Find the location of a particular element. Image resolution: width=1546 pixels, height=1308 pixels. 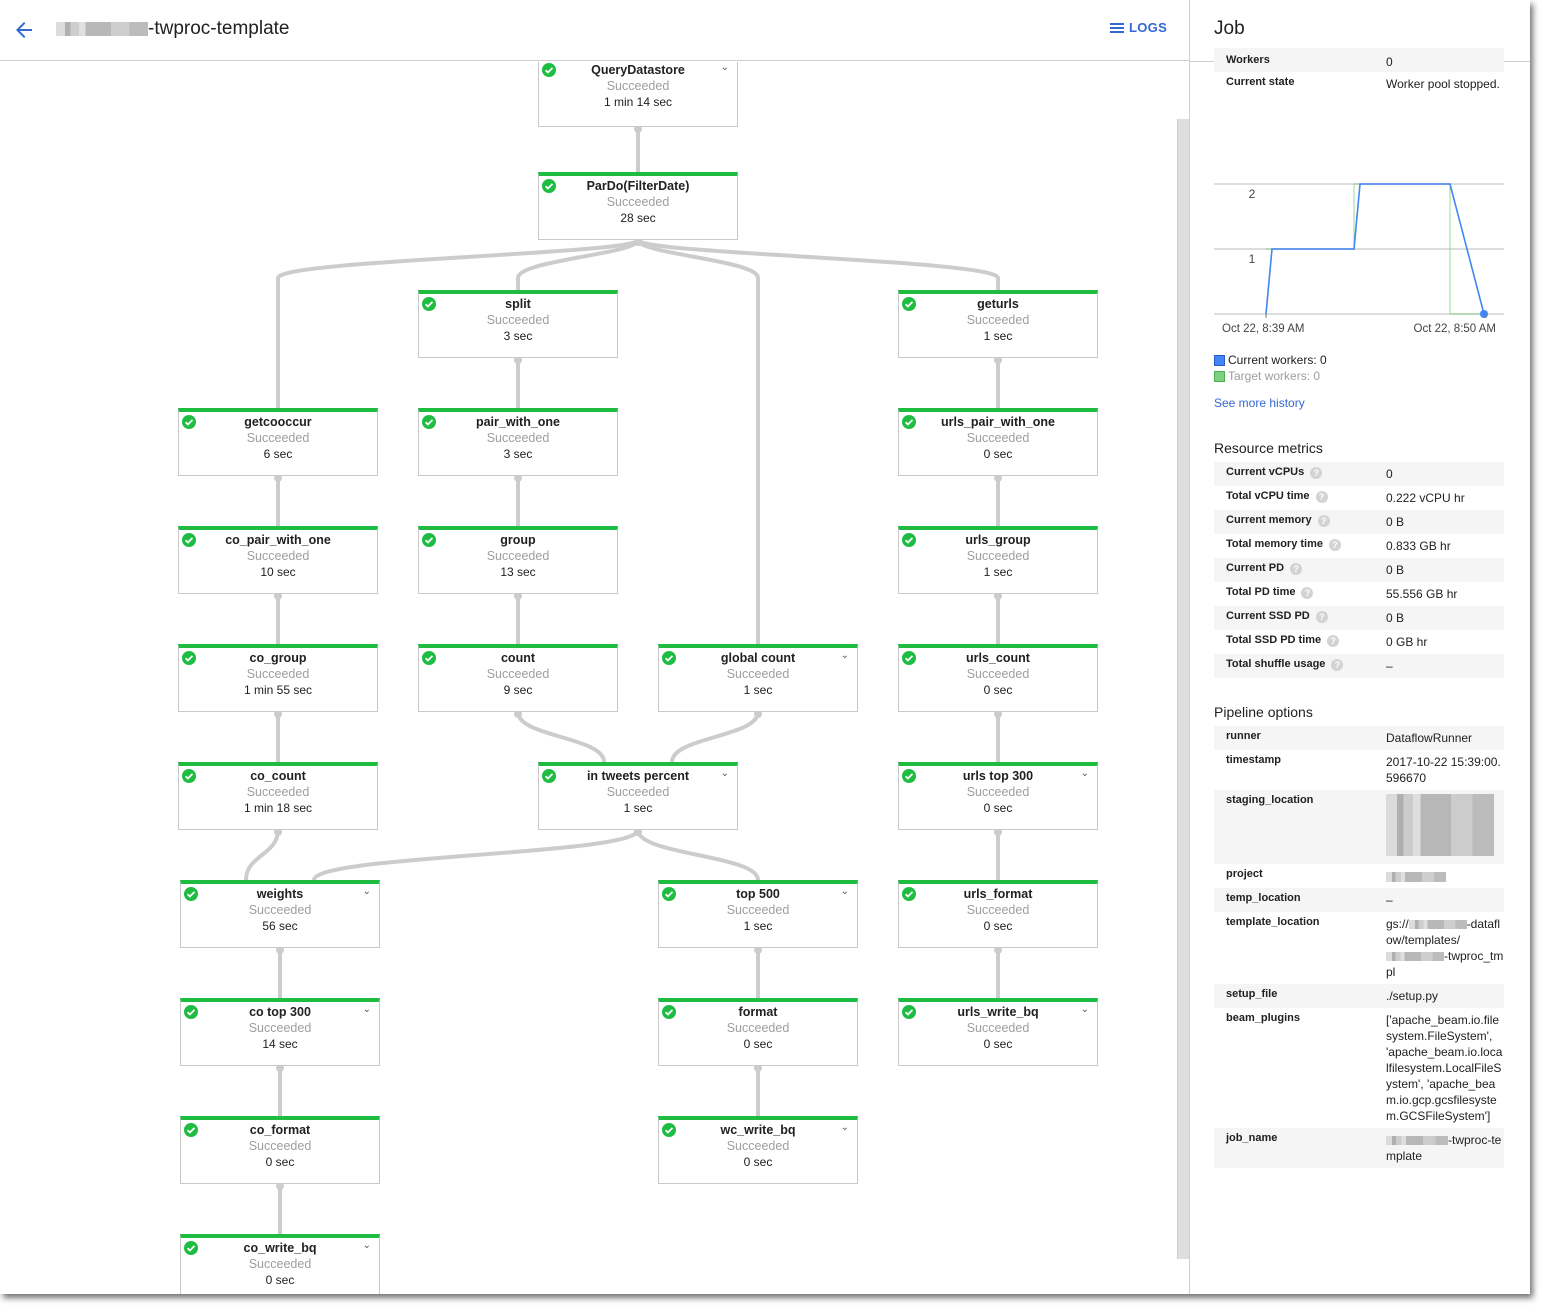

edge-ParDo-to-geturls is located at coordinates (818, 264).